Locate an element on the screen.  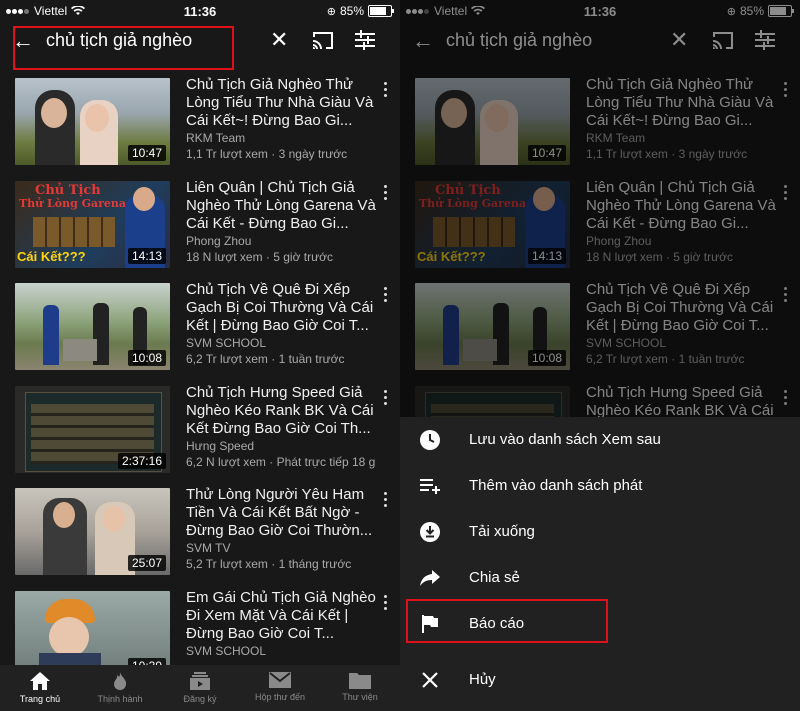
video-stats: 6,2 Tr lượt xem · 1 tuần trước is located at coordinates (265, 359).